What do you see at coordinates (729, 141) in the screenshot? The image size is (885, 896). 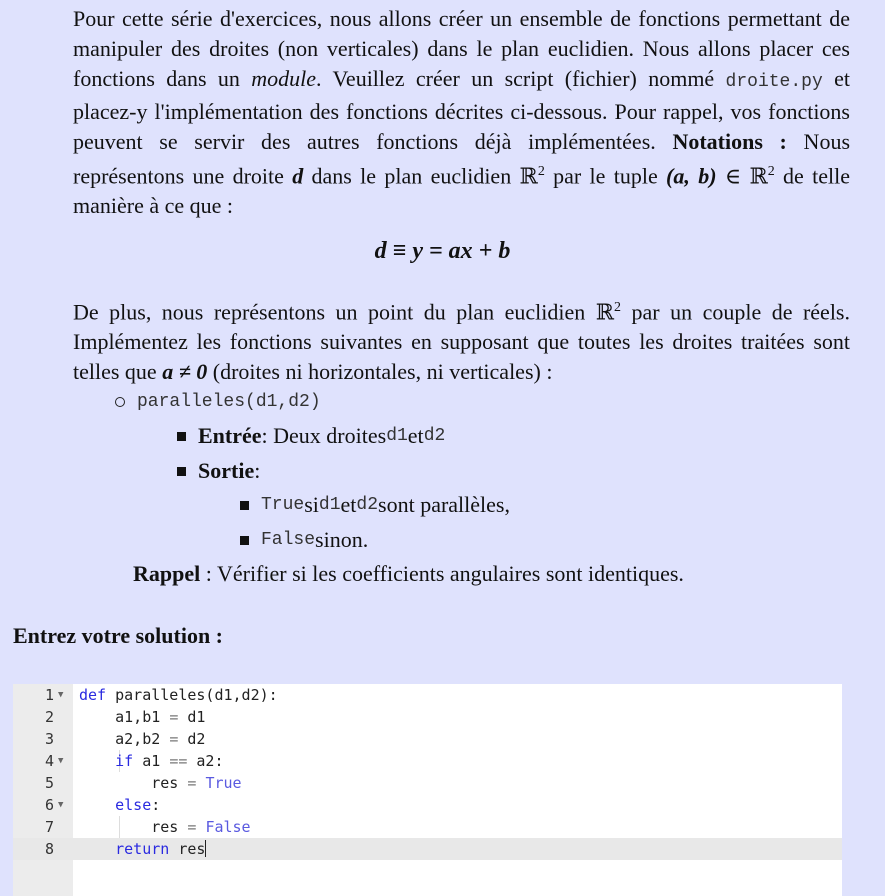 I see `notations-label: Notations :` at bounding box center [729, 141].